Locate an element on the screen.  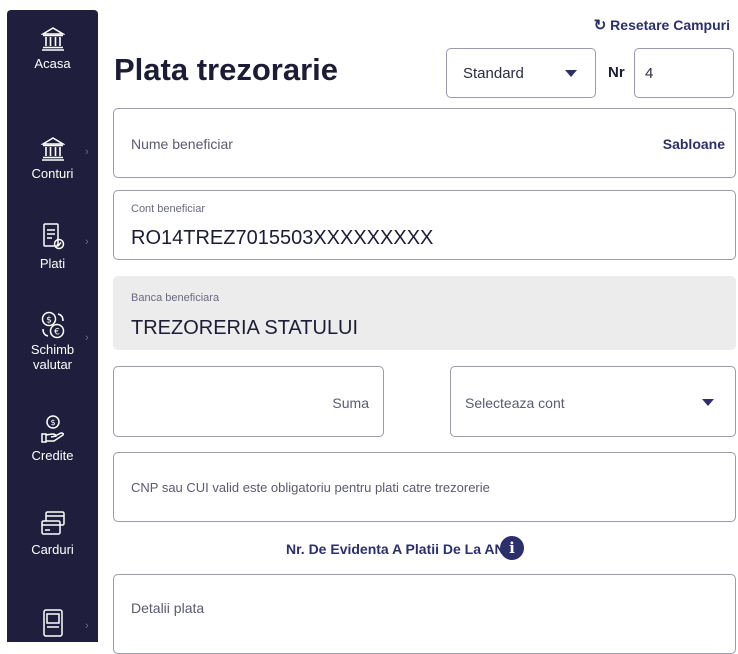
nr-value: 4 is located at coordinates (649, 73).